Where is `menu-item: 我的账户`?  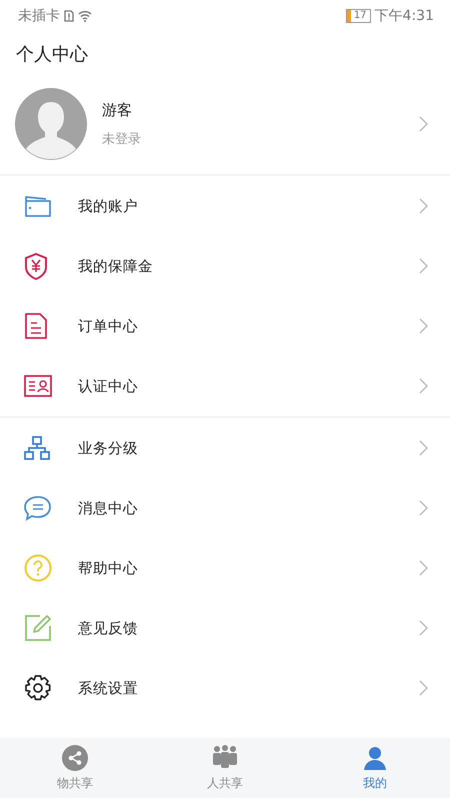 menu-item: 我的账户 is located at coordinates (225, 206).